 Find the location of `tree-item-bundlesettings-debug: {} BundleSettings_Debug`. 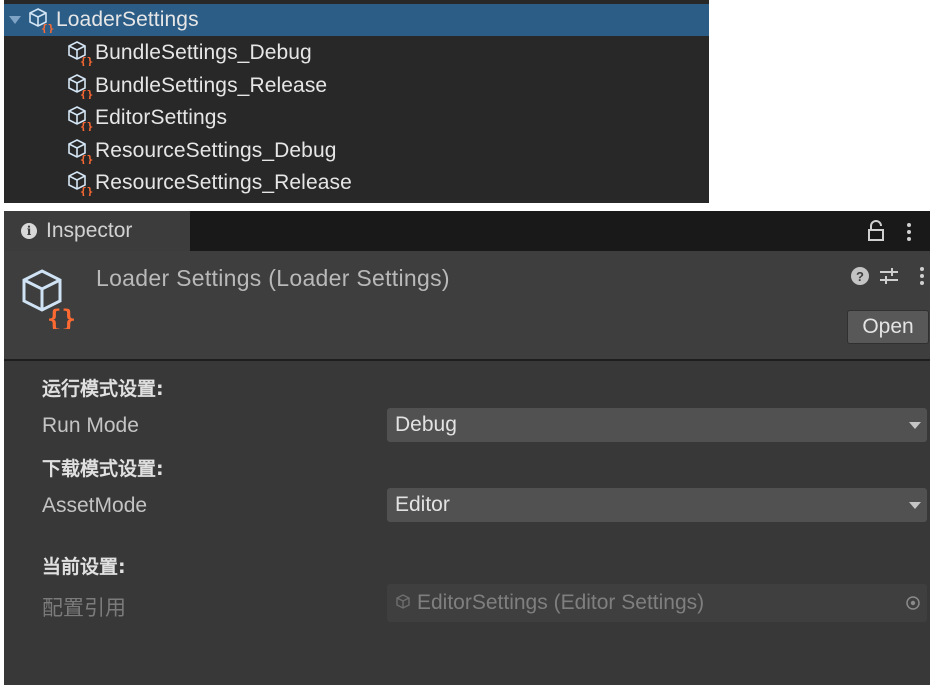

tree-item-bundlesettings-debug: {} BundleSettings_Debug is located at coordinates (356, 53).